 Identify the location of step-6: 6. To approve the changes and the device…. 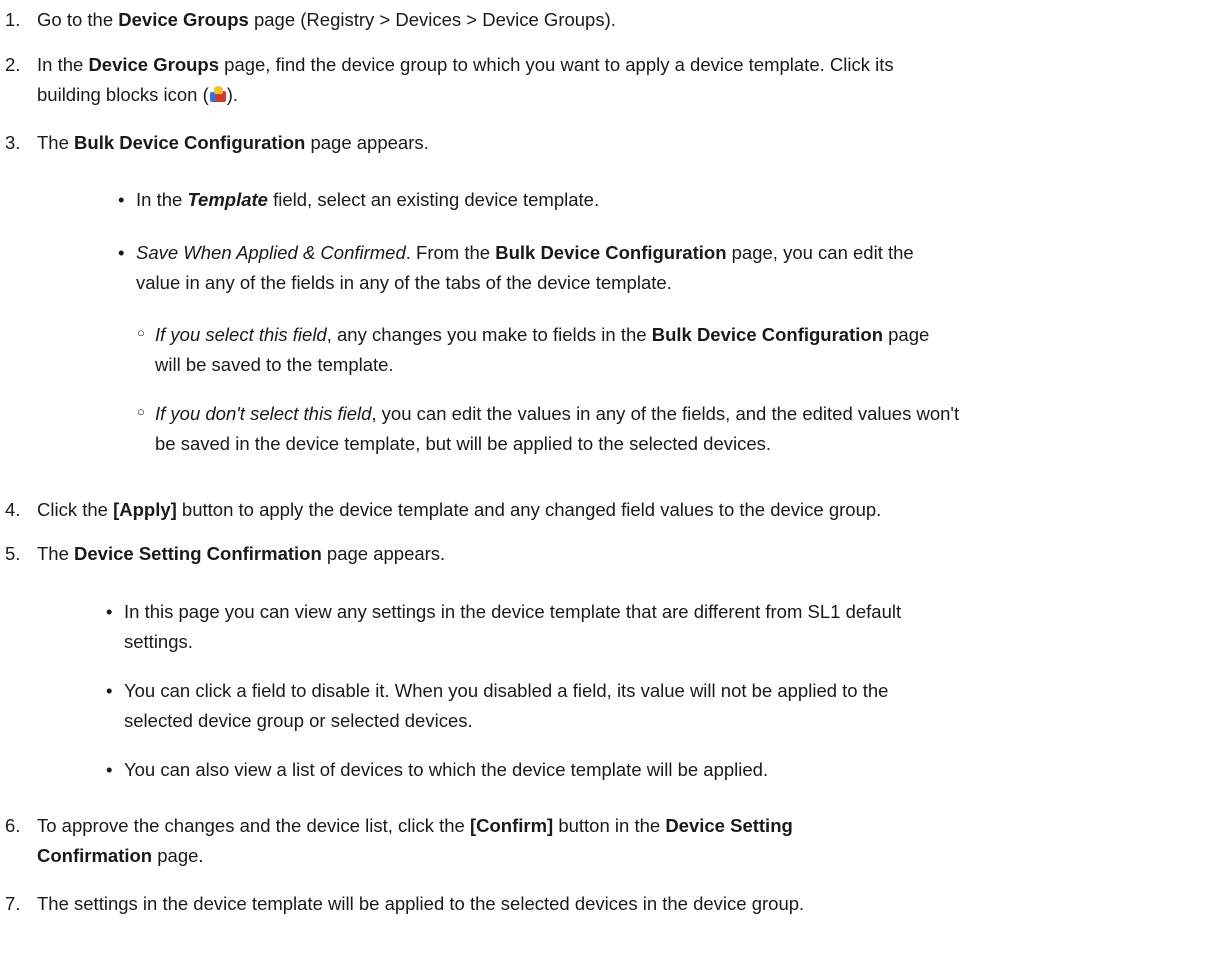
(605, 841).